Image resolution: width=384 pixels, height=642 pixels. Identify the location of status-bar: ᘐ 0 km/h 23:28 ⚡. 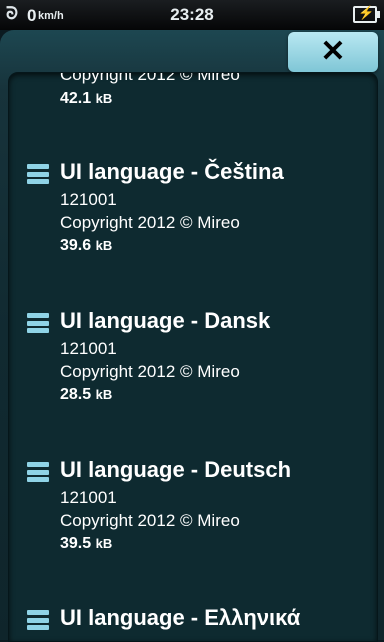
(192, 15).